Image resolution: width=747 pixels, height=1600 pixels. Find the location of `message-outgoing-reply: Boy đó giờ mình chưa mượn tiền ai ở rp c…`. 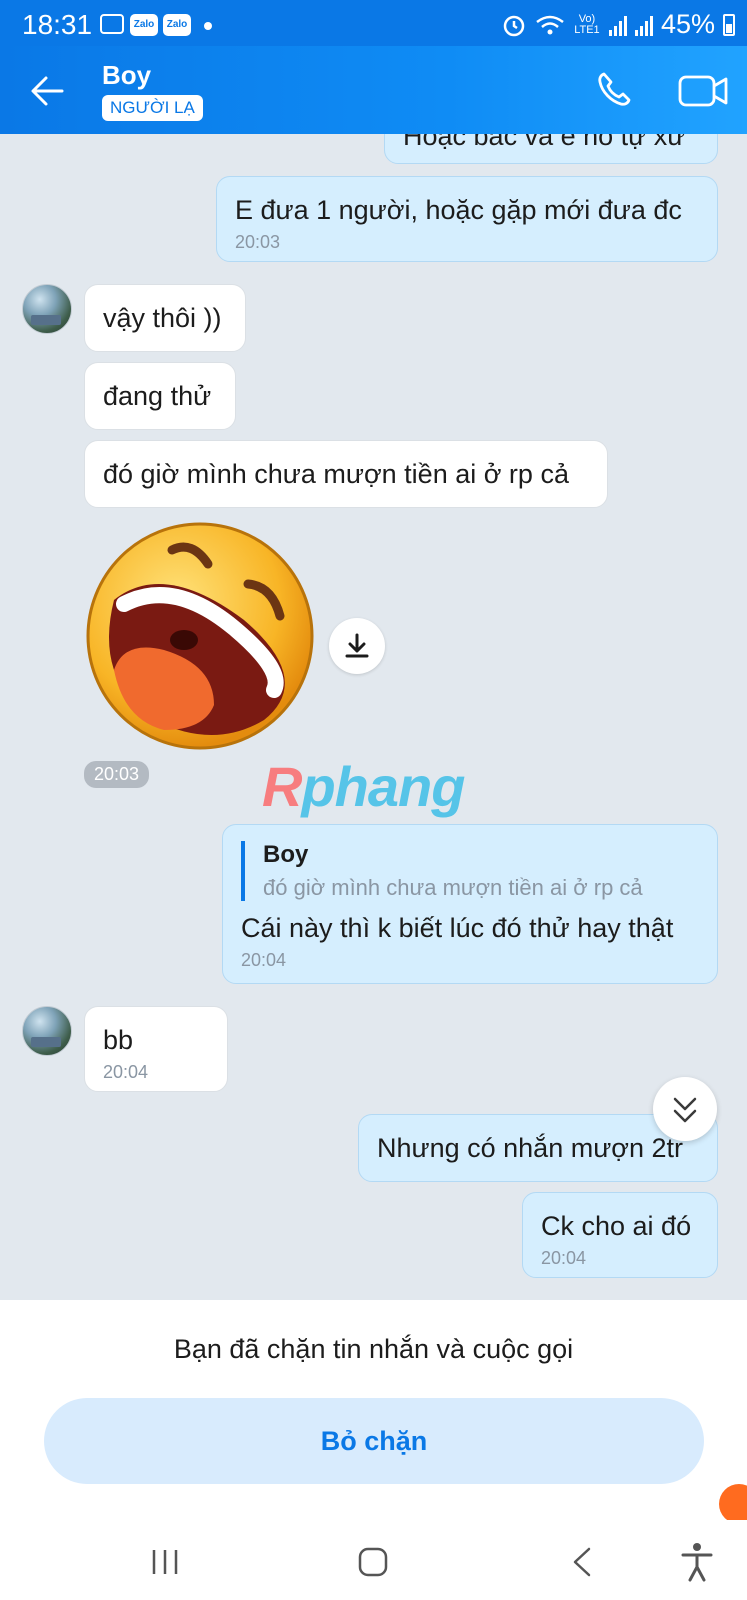

message-outgoing-reply: Boy đó giờ mình chưa mượn tiền ai ở rp c… is located at coordinates (470, 904).